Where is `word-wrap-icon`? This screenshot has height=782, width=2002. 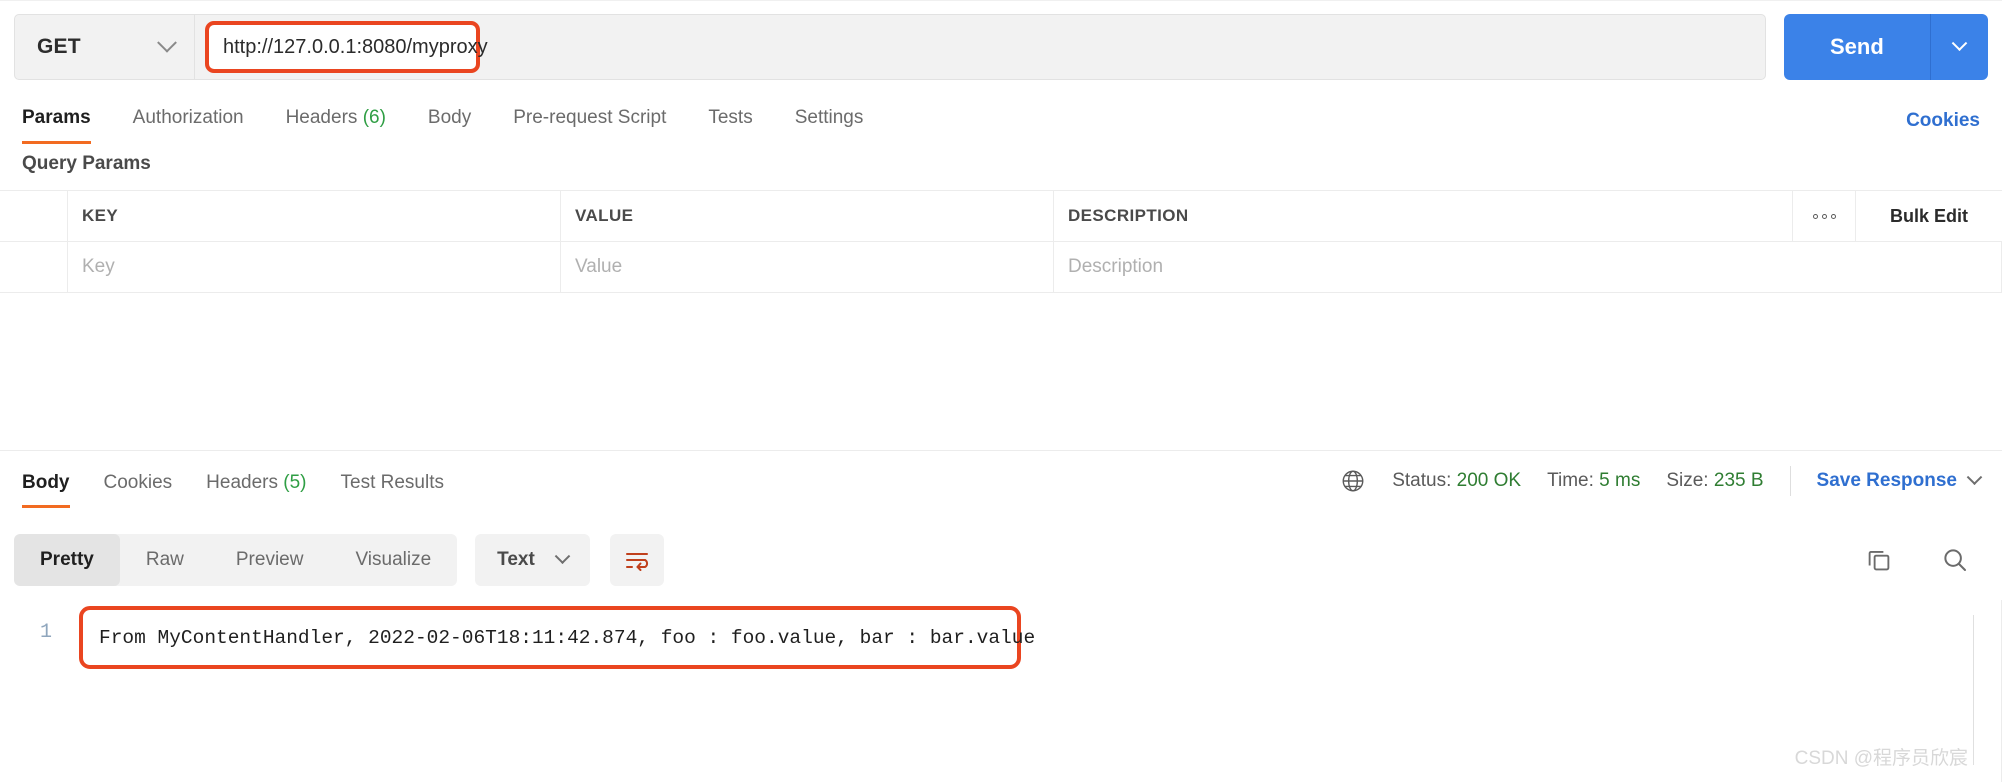
word-wrap-icon is located at coordinates (636, 562).